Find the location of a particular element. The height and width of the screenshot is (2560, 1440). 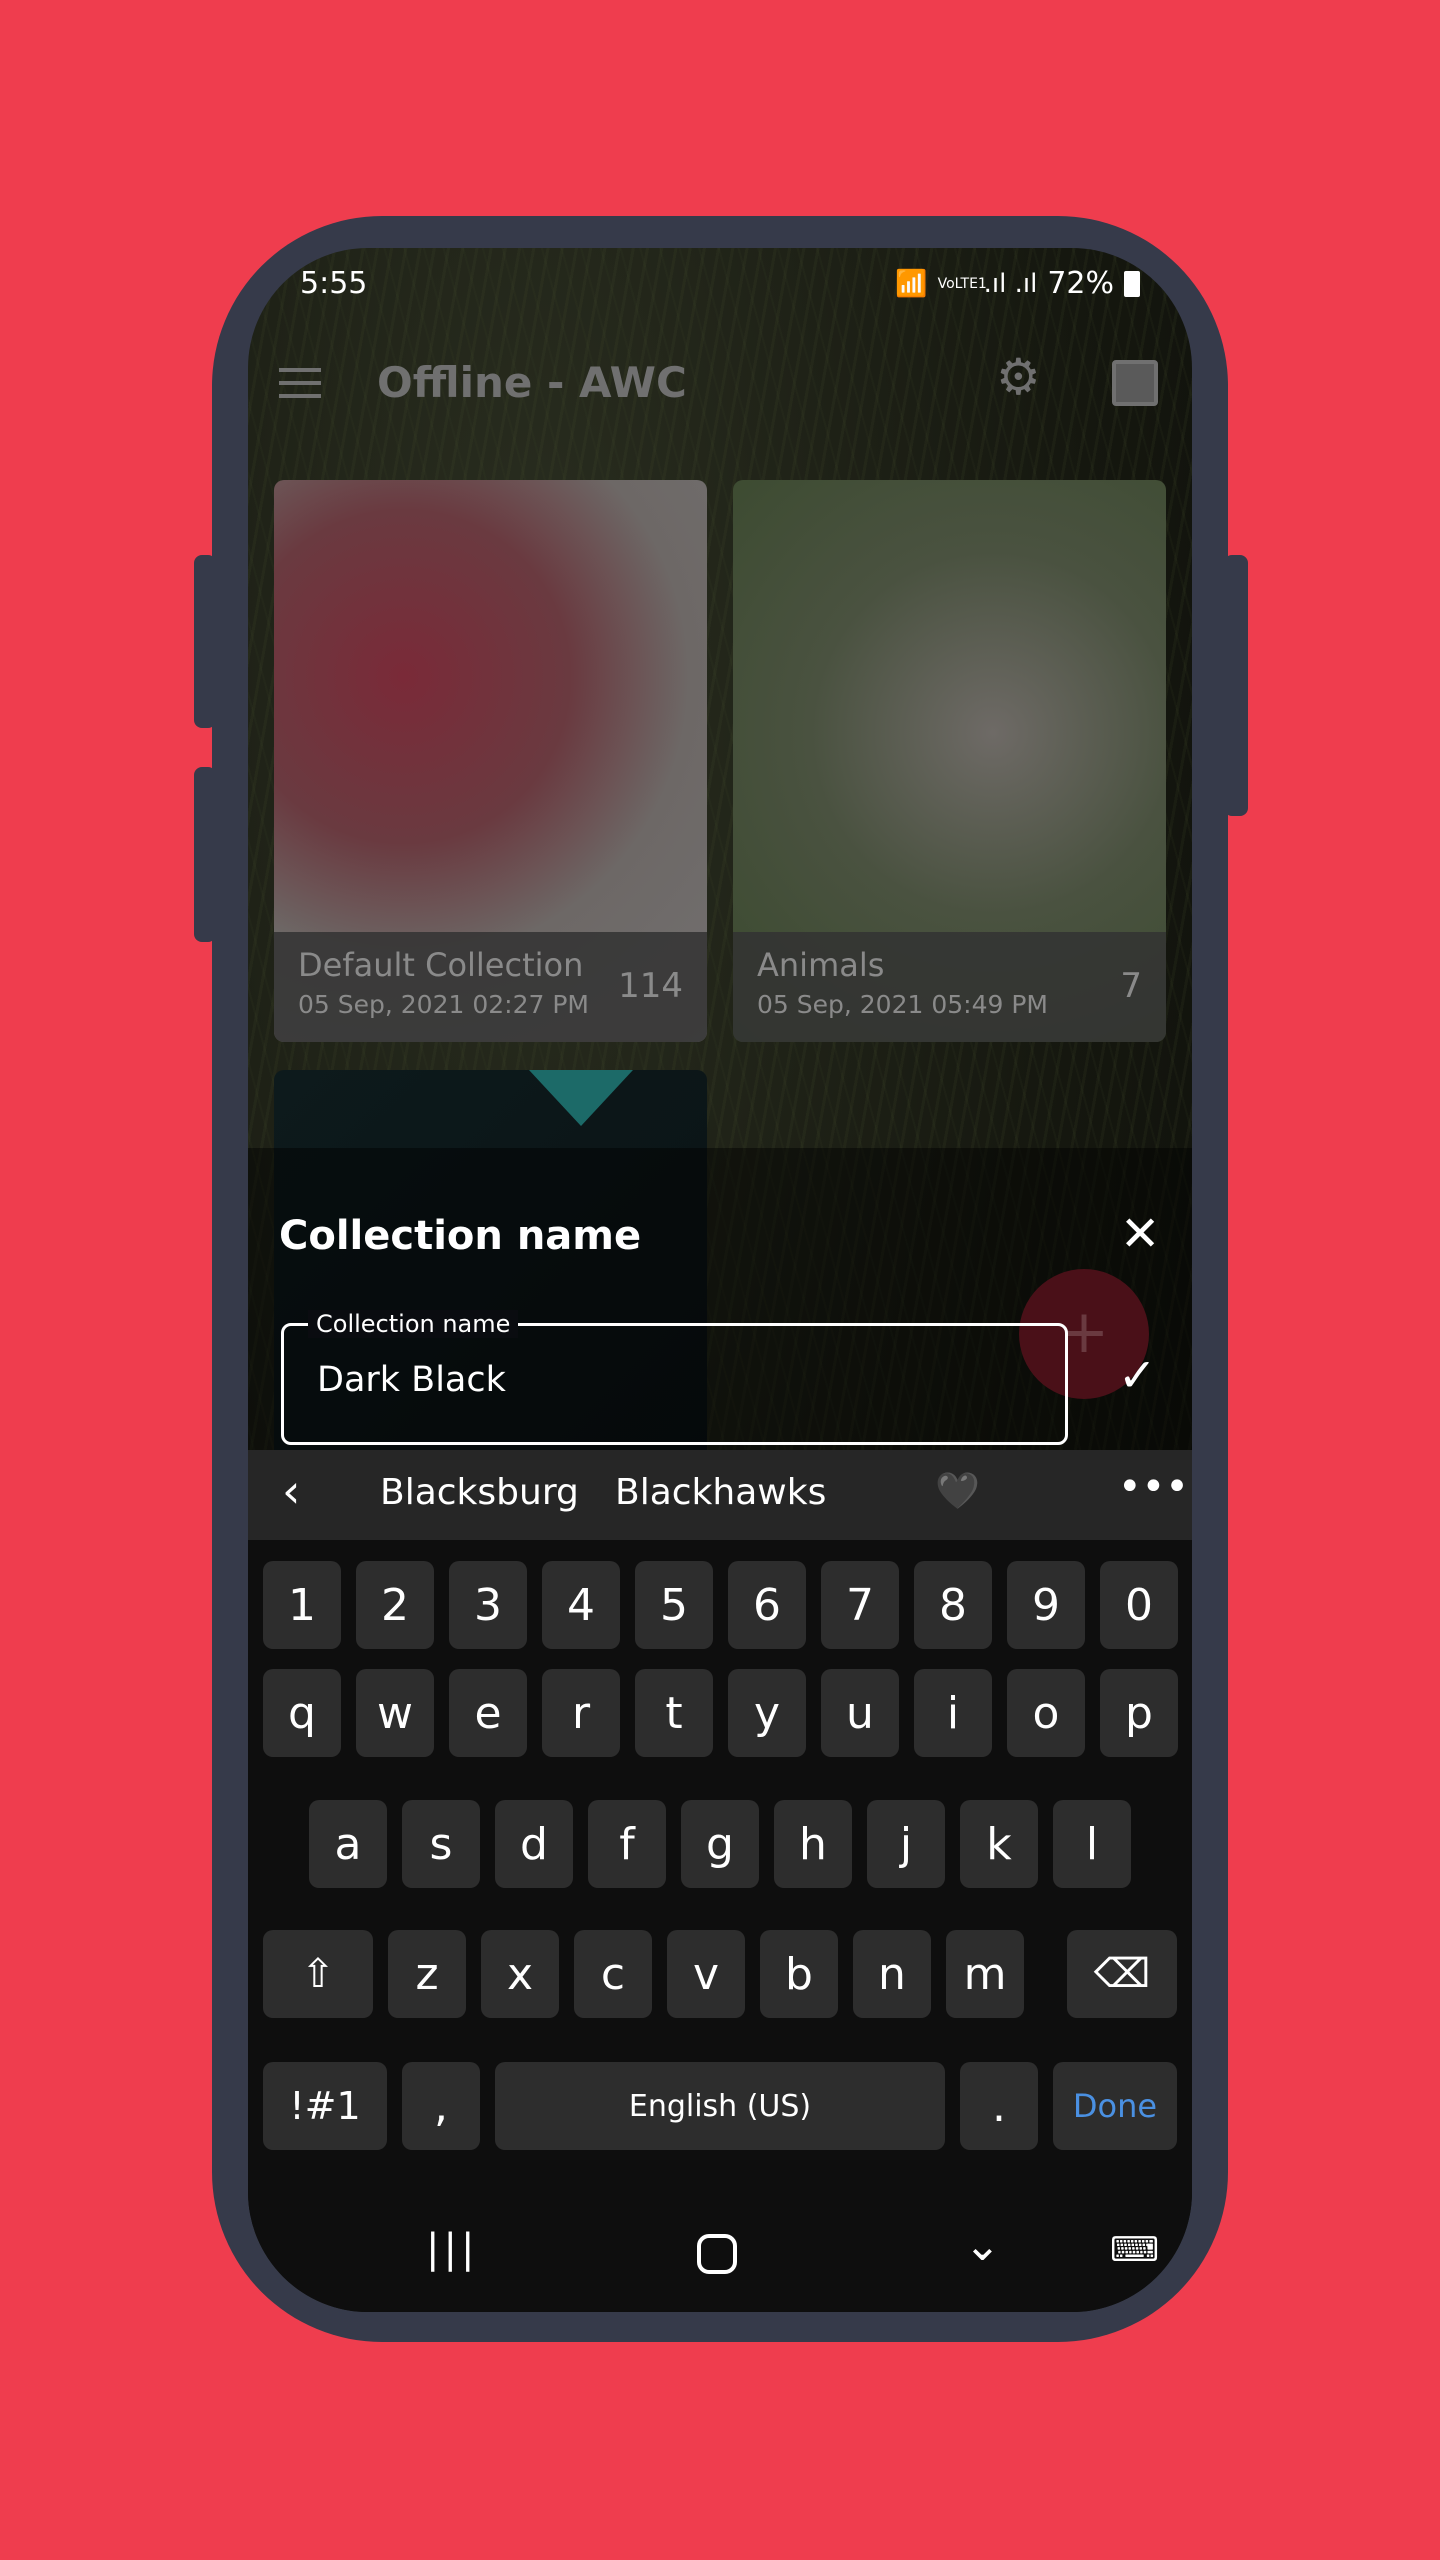

more-icon: ••• is located at coordinates (1153, 1487).